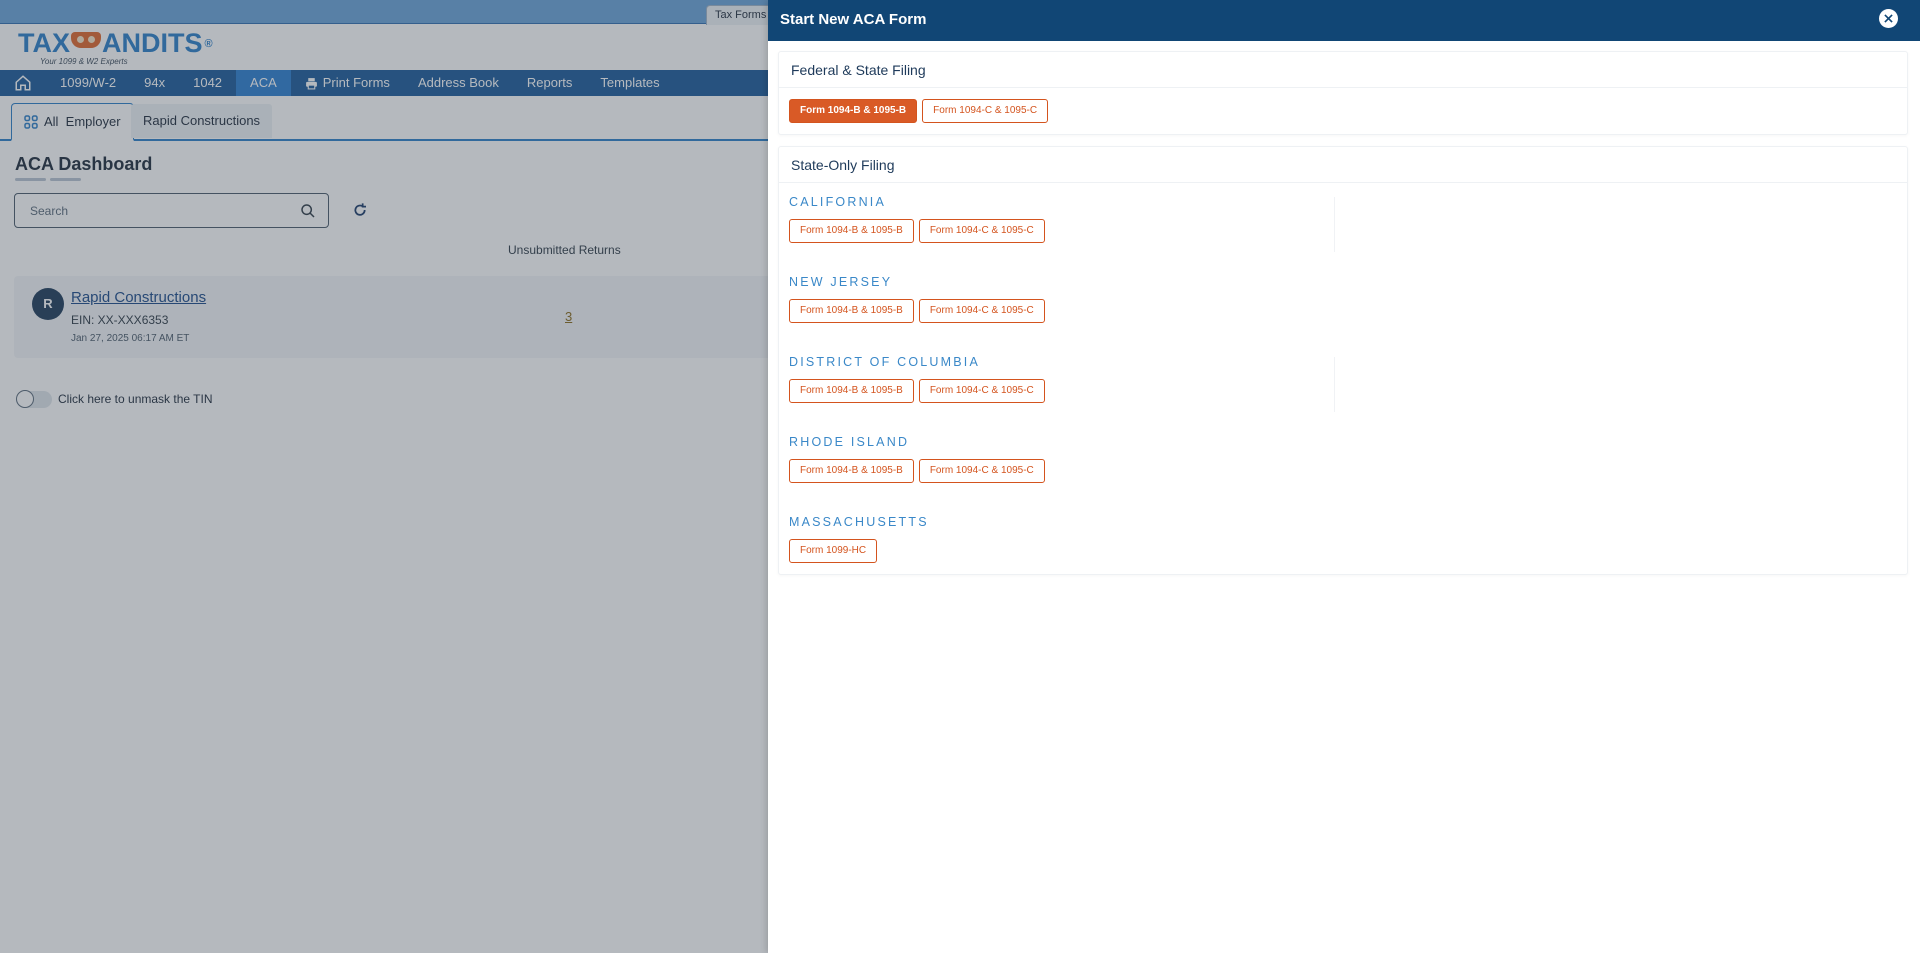 The image size is (1920, 953). I want to click on state-label-district-of-columbia: DISTRICT OF COLUMBIA, so click(885, 362).